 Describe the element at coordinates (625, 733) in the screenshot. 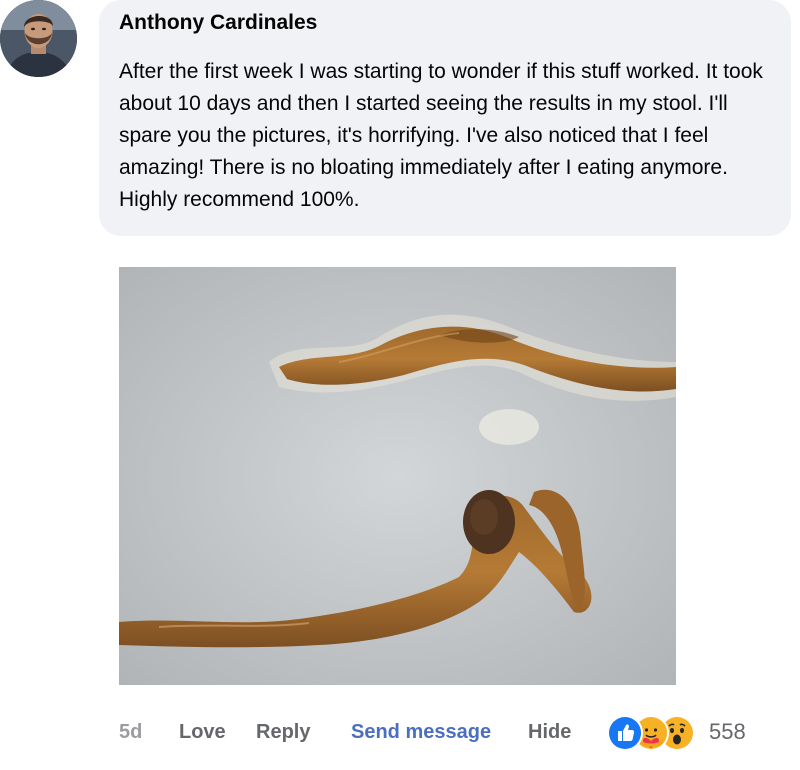

I see `like-reaction-icon` at that location.